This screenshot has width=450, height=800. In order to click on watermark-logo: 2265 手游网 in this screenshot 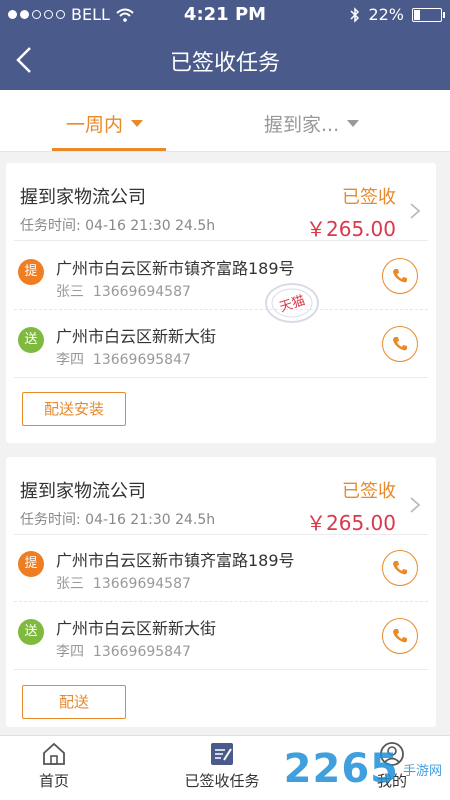, I will do `click(363, 769)`.